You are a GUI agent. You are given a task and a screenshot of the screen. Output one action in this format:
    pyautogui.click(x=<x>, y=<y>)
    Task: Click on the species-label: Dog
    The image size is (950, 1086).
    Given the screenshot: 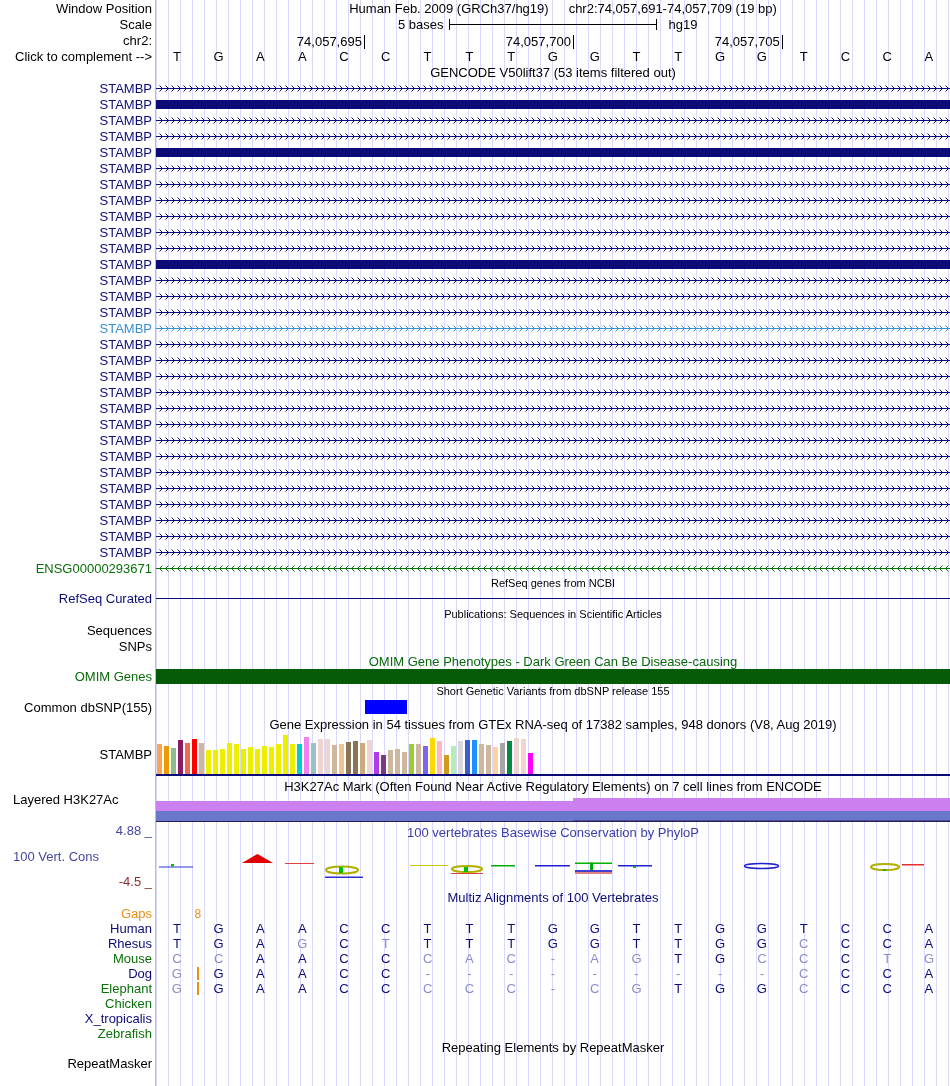 What is the action you would take?
    pyautogui.click(x=140, y=973)
    